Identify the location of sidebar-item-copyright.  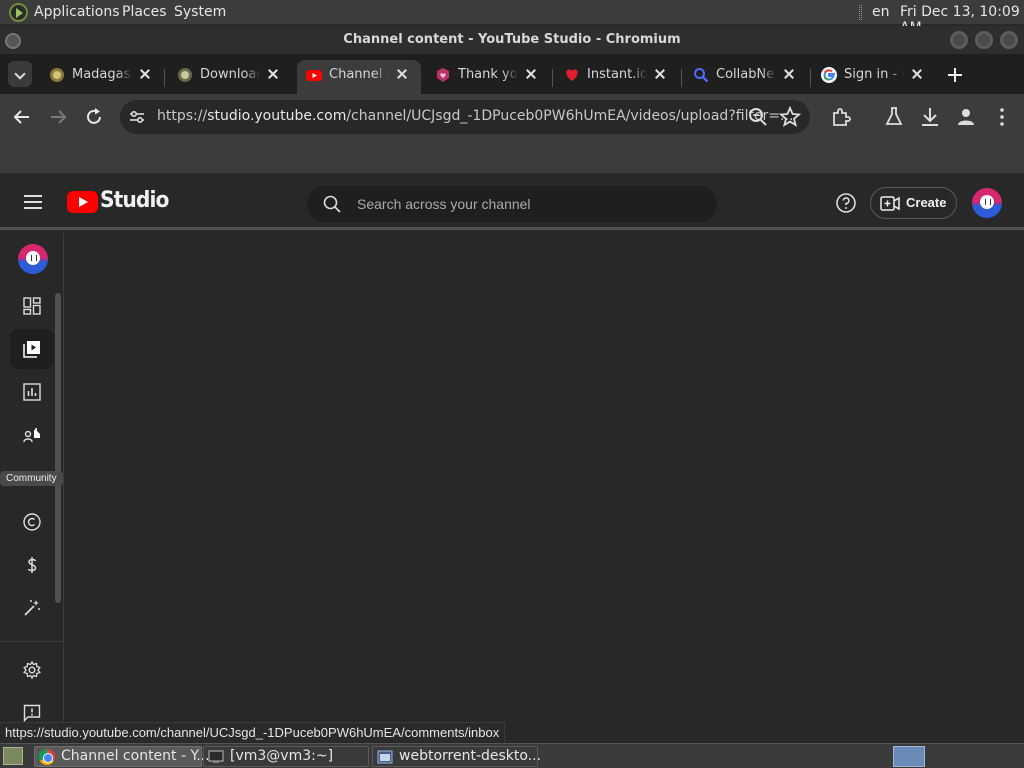
(32, 522).